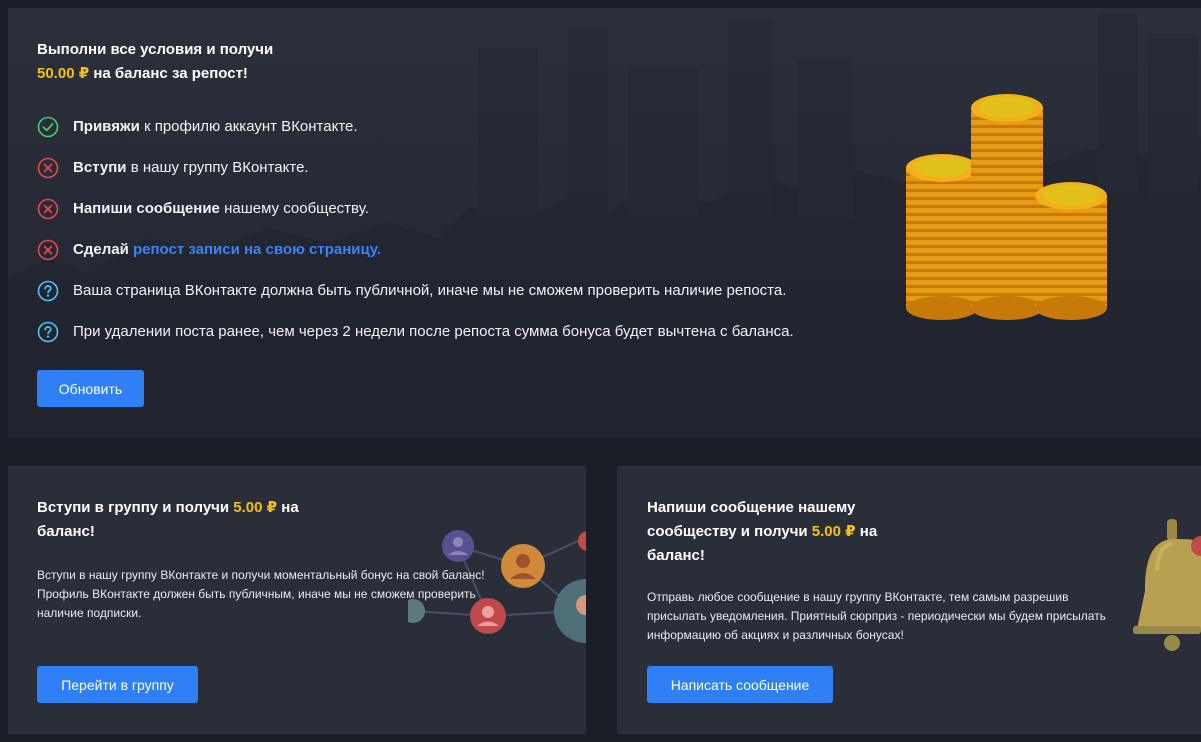 This screenshot has width=1201, height=742. What do you see at coordinates (63, 73) in the screenshot?
I see `bonus-amount: 50.00 ₽` at bounding box center [63, 73].